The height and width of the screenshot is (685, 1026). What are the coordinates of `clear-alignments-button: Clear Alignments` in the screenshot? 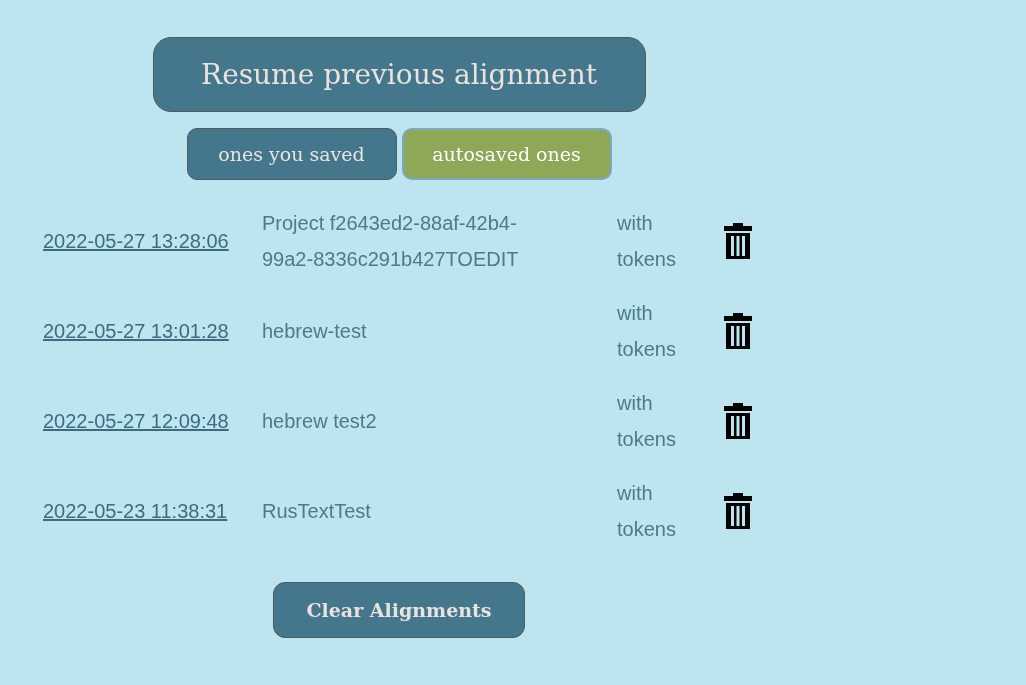 It's located at (399, 610).